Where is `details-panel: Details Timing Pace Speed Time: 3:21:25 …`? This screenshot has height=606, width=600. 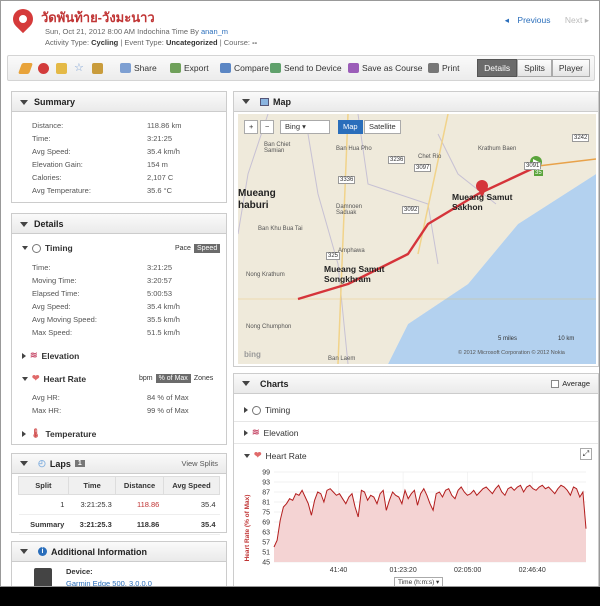 details-panel: Details Timing Pace Speed Time: 3:21:25 … is located at coordinates (119, 329).